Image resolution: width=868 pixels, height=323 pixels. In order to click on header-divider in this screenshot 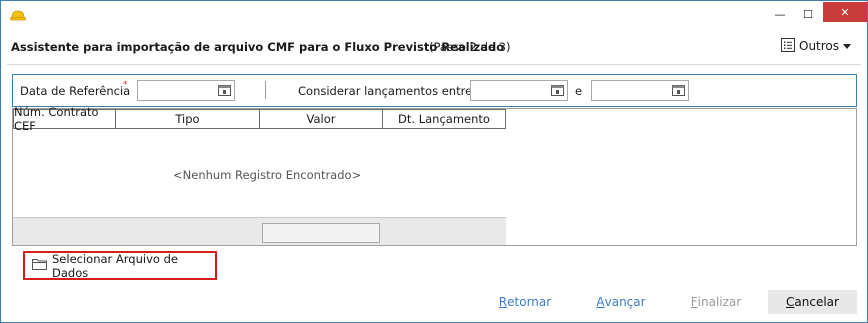, I will do `click(434, 64)`.